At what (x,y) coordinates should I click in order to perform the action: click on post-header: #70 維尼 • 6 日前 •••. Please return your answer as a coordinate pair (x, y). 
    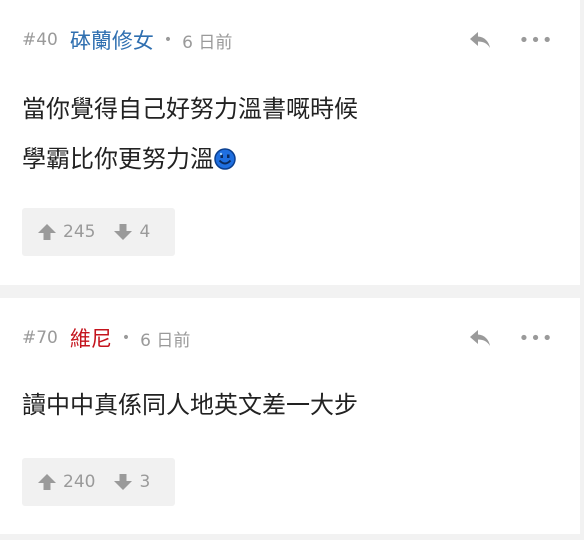
    Looking at the image, I should click on (287, 338).